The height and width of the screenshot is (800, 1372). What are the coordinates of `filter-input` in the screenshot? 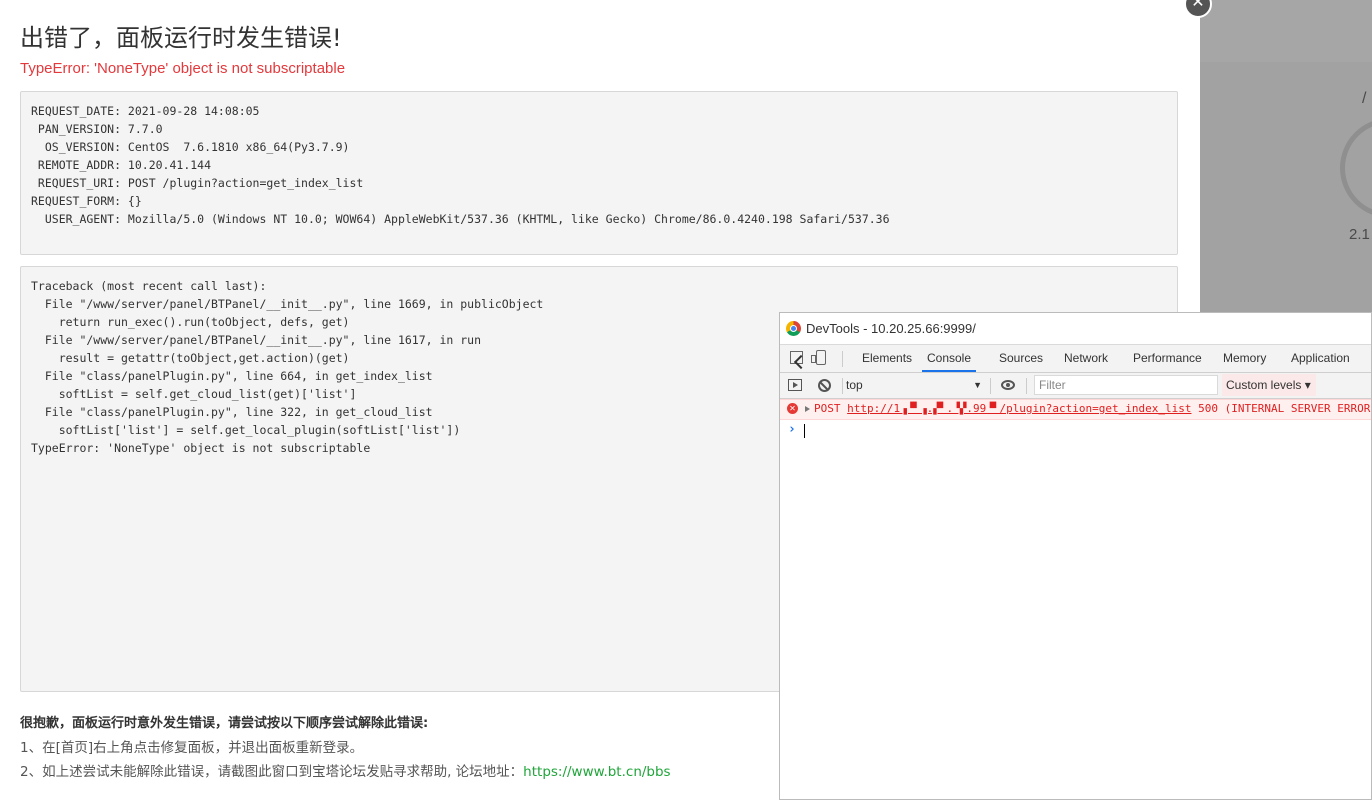 It's located at (1126, 385).